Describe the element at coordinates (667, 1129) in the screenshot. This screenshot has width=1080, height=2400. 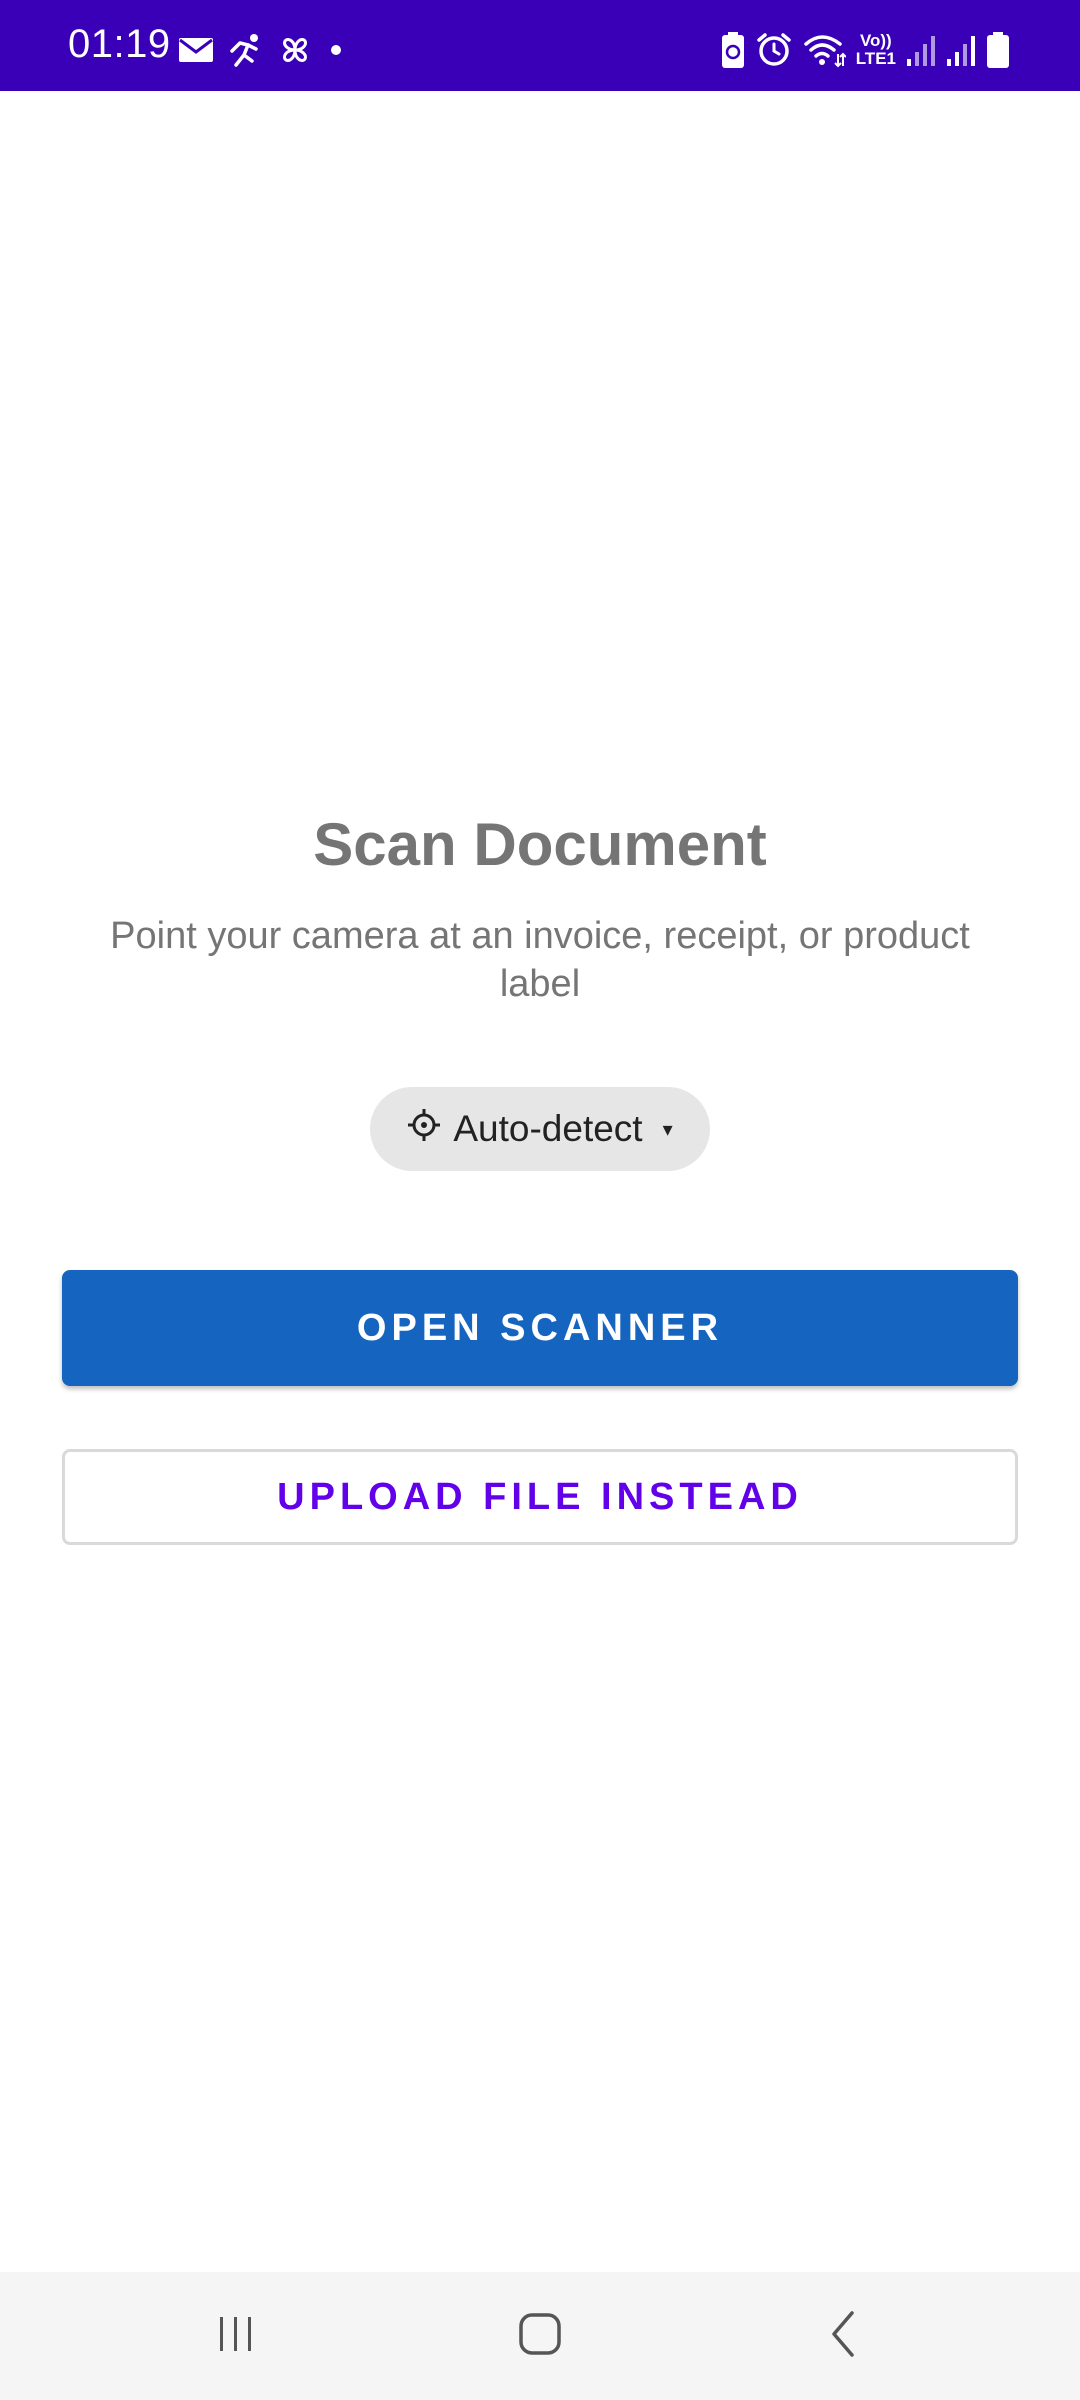
I see `dropdown-arrow-icon: ▾` at that location.